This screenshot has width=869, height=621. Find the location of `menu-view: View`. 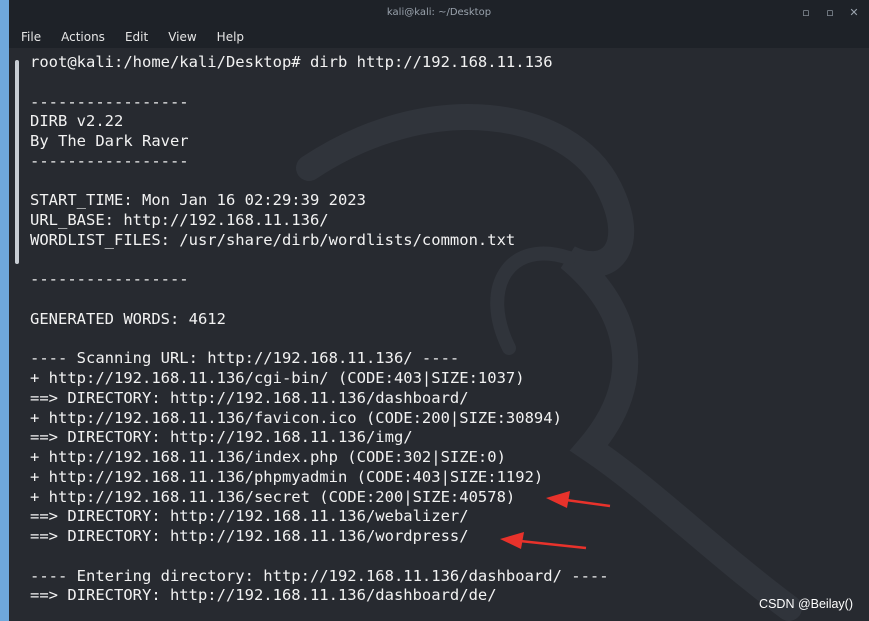

menu-view: View is located at coordinates (180, 37).